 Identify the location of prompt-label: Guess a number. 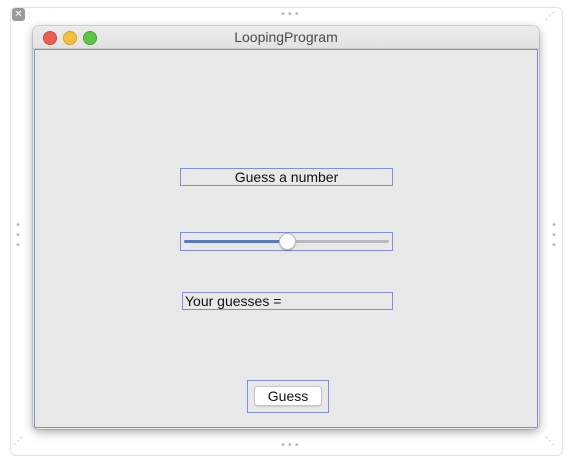
(286, 177).